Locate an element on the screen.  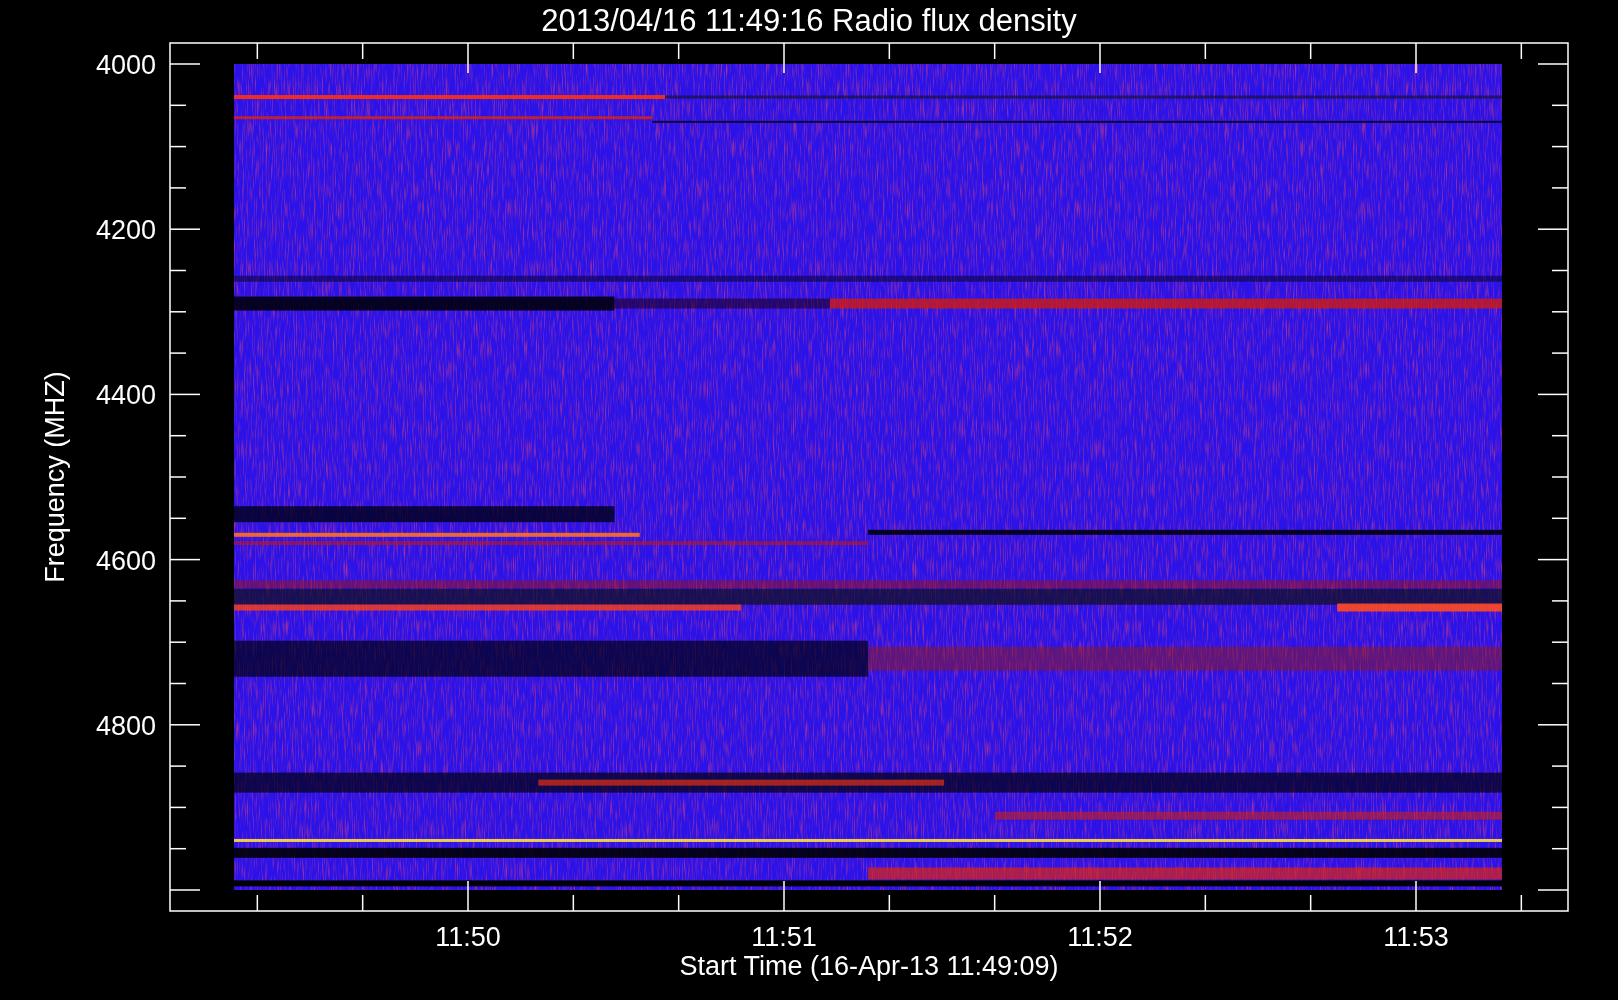
y-axis-label: Frequency (MHZ) is located at coordinates (55, 477).